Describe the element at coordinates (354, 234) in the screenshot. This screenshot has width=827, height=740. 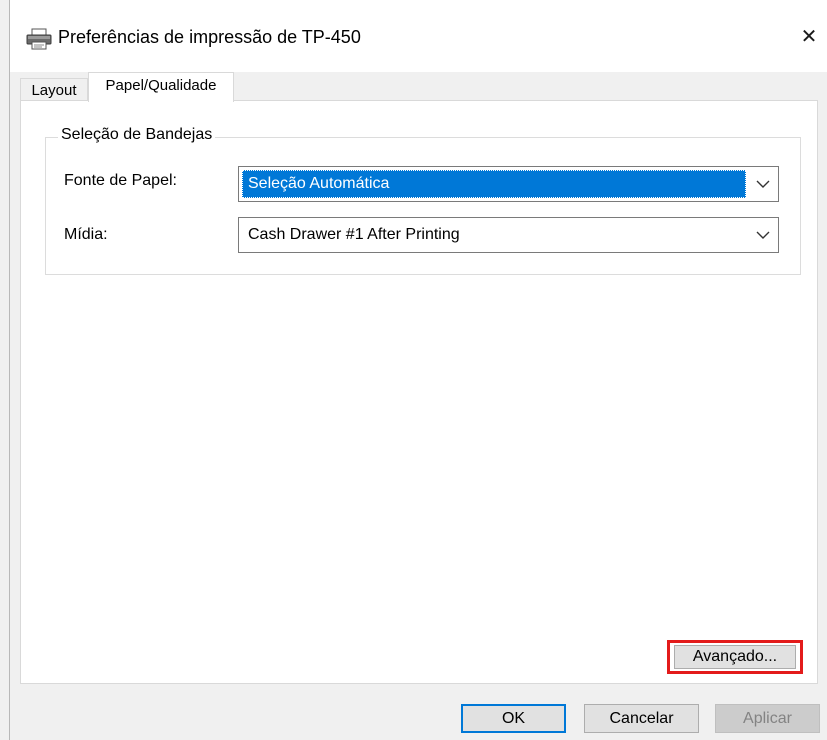
I see `media-value: Cash Drawer #1 After Printing` at that location.